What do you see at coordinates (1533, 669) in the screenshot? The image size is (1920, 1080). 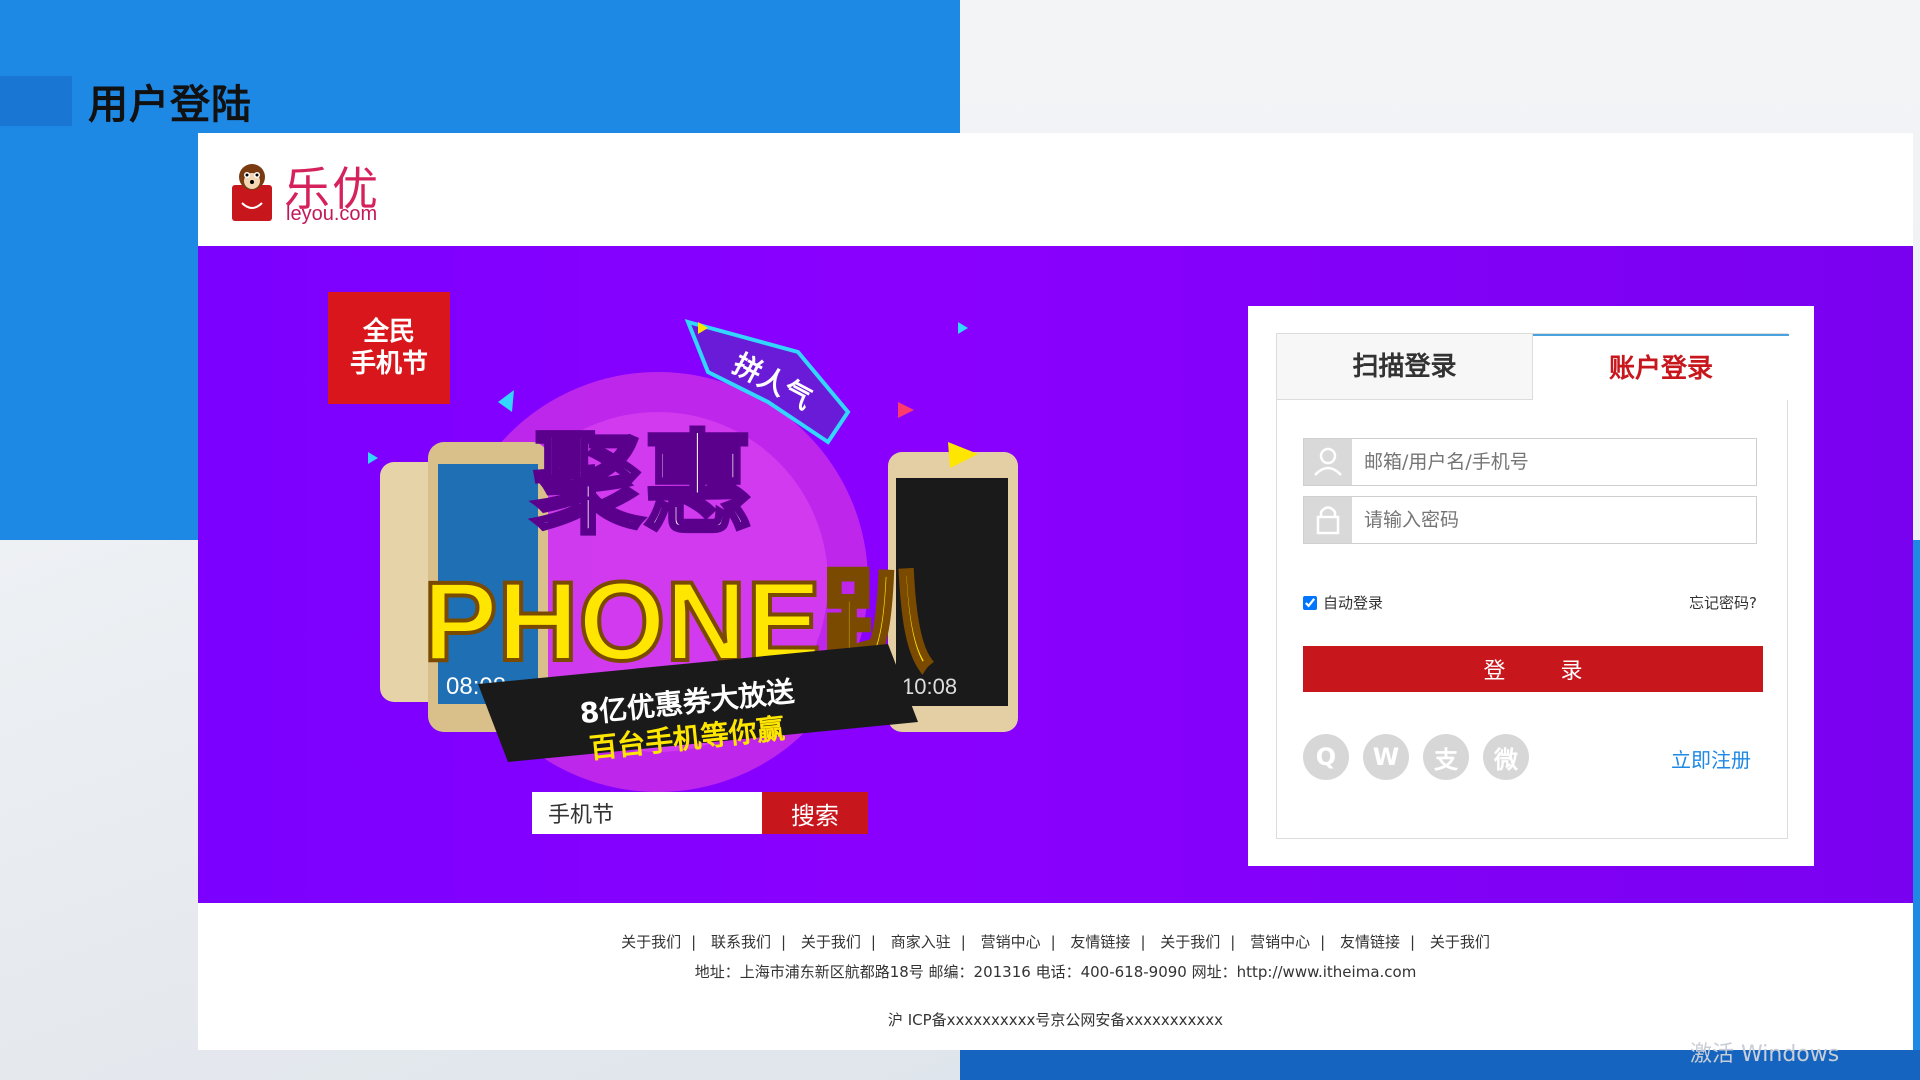 I see `login-button: 登 录` at bounding box center [1533, 669].